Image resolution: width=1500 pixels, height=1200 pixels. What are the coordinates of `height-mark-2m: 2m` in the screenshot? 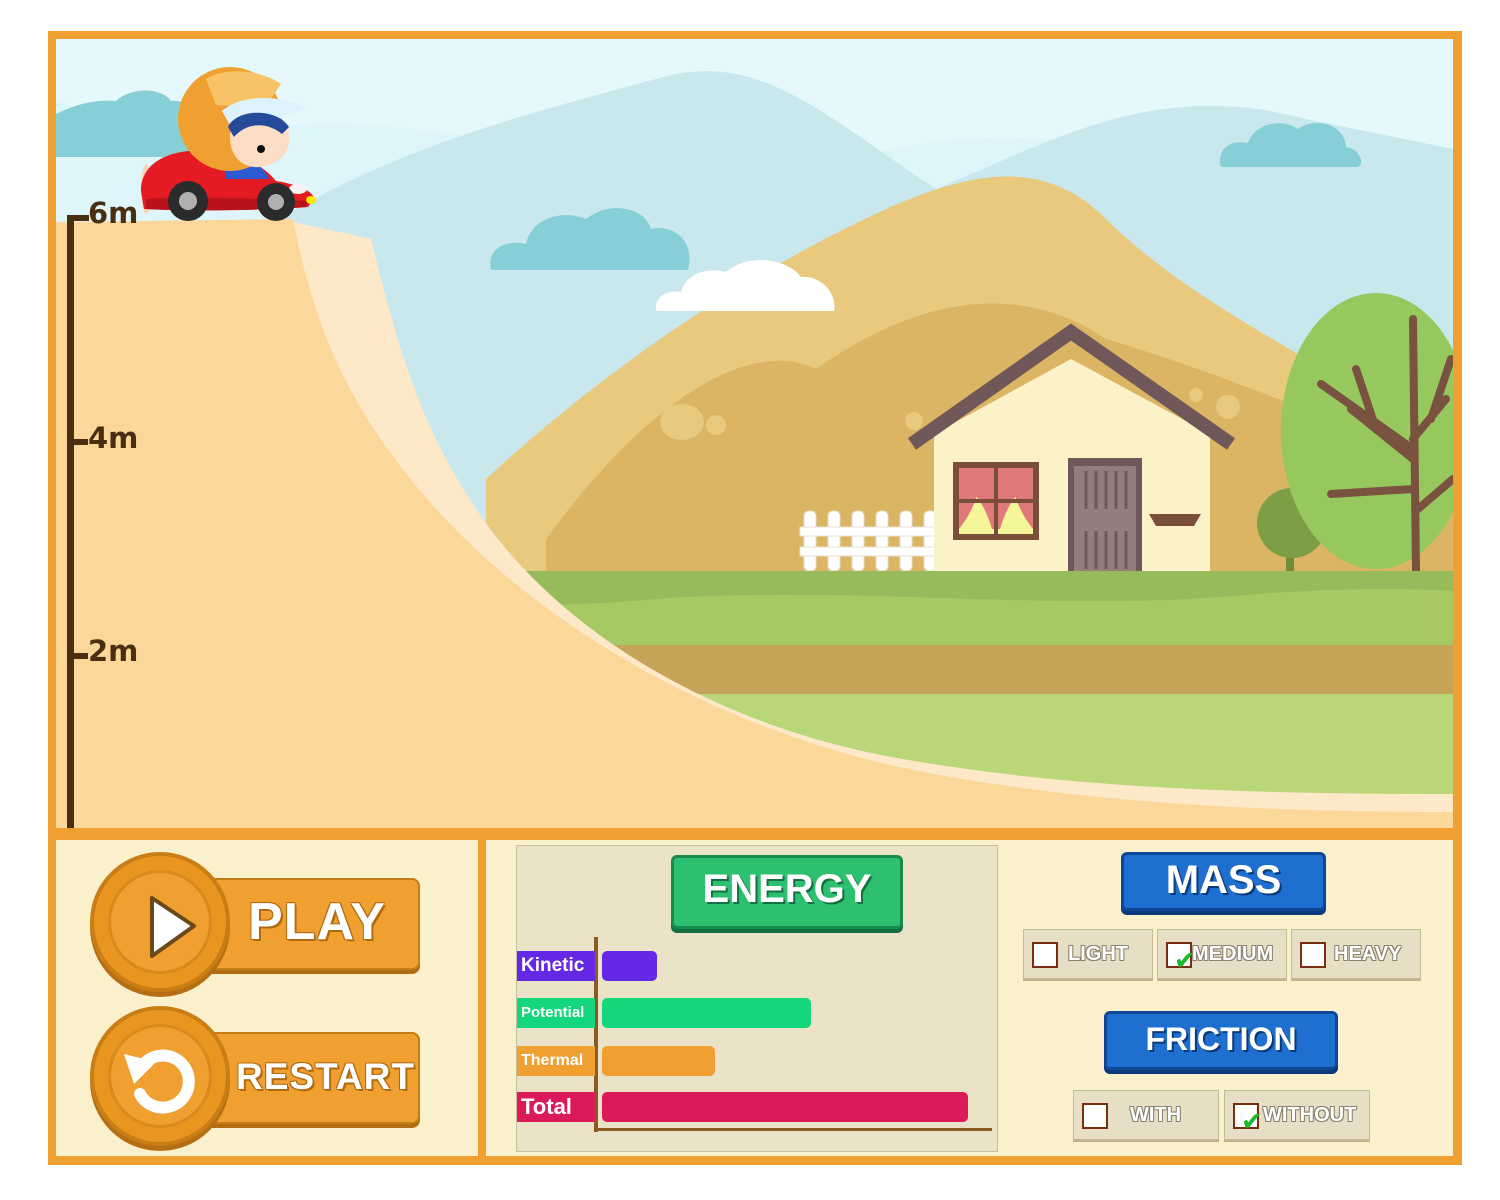 It's located at (113, 651).